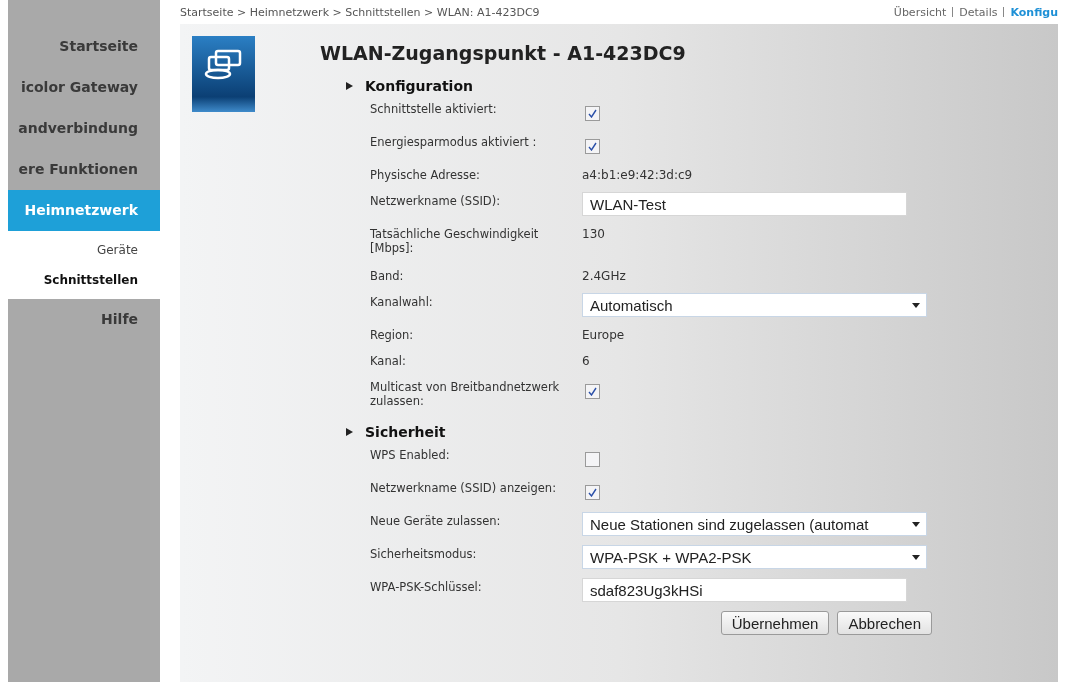 The width and height of the screenshot is (1078, 682). Describe the element at coordinates (978, 12) in the screenshot. I see `view-link: Details` at that location.